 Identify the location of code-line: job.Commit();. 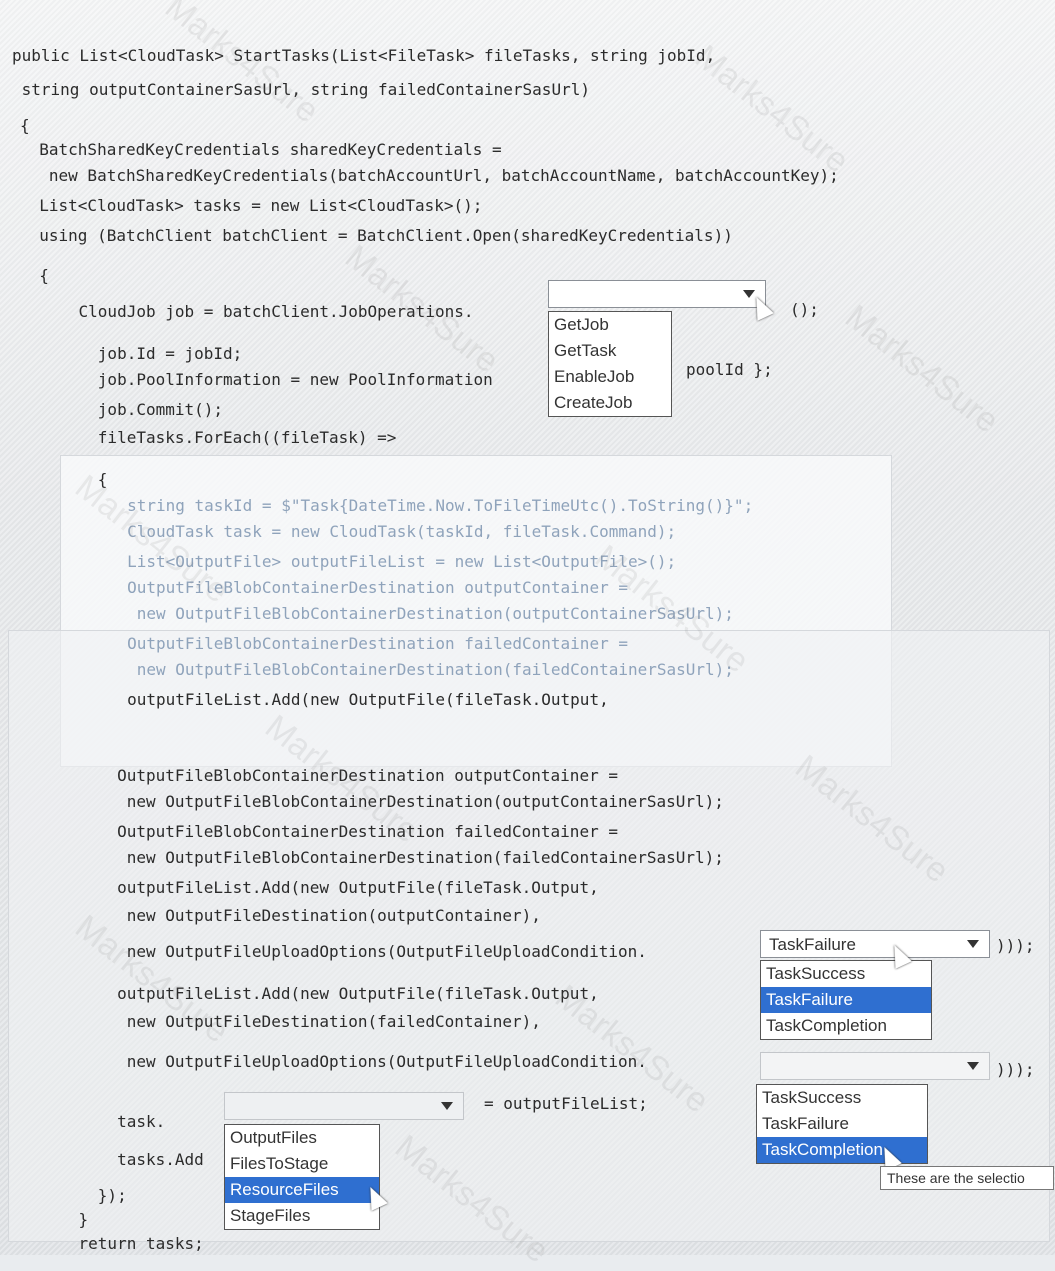
(132, 409).